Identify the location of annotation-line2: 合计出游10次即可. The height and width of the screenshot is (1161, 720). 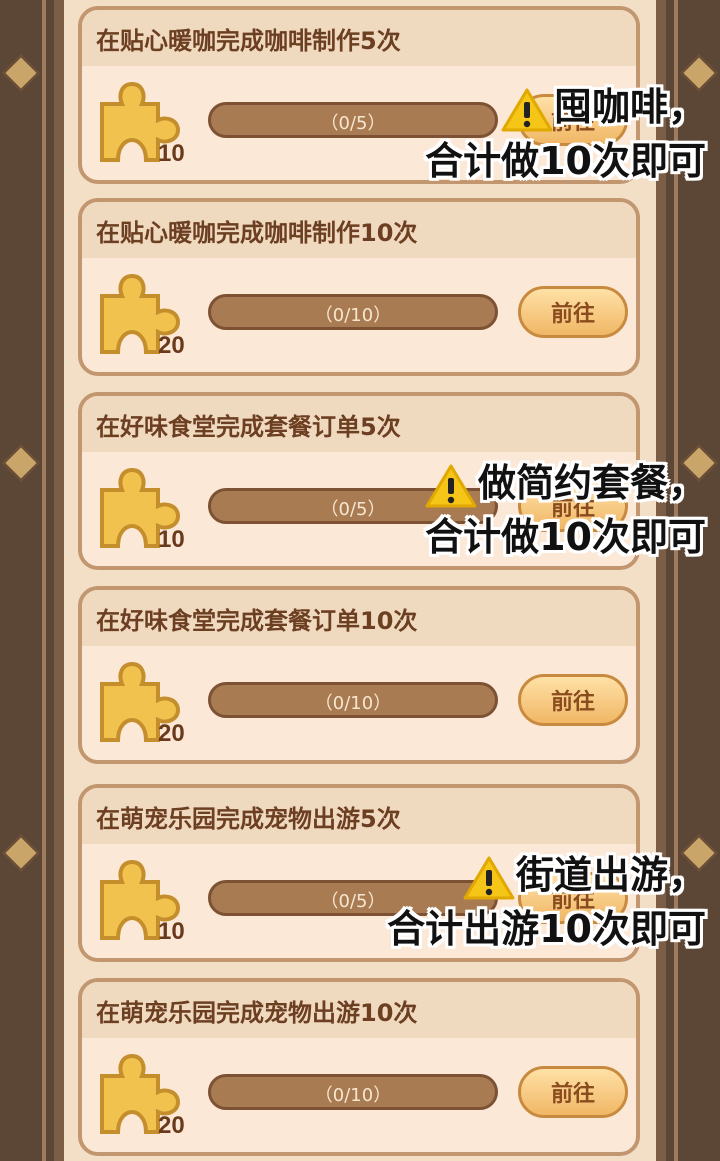
(546, 929).